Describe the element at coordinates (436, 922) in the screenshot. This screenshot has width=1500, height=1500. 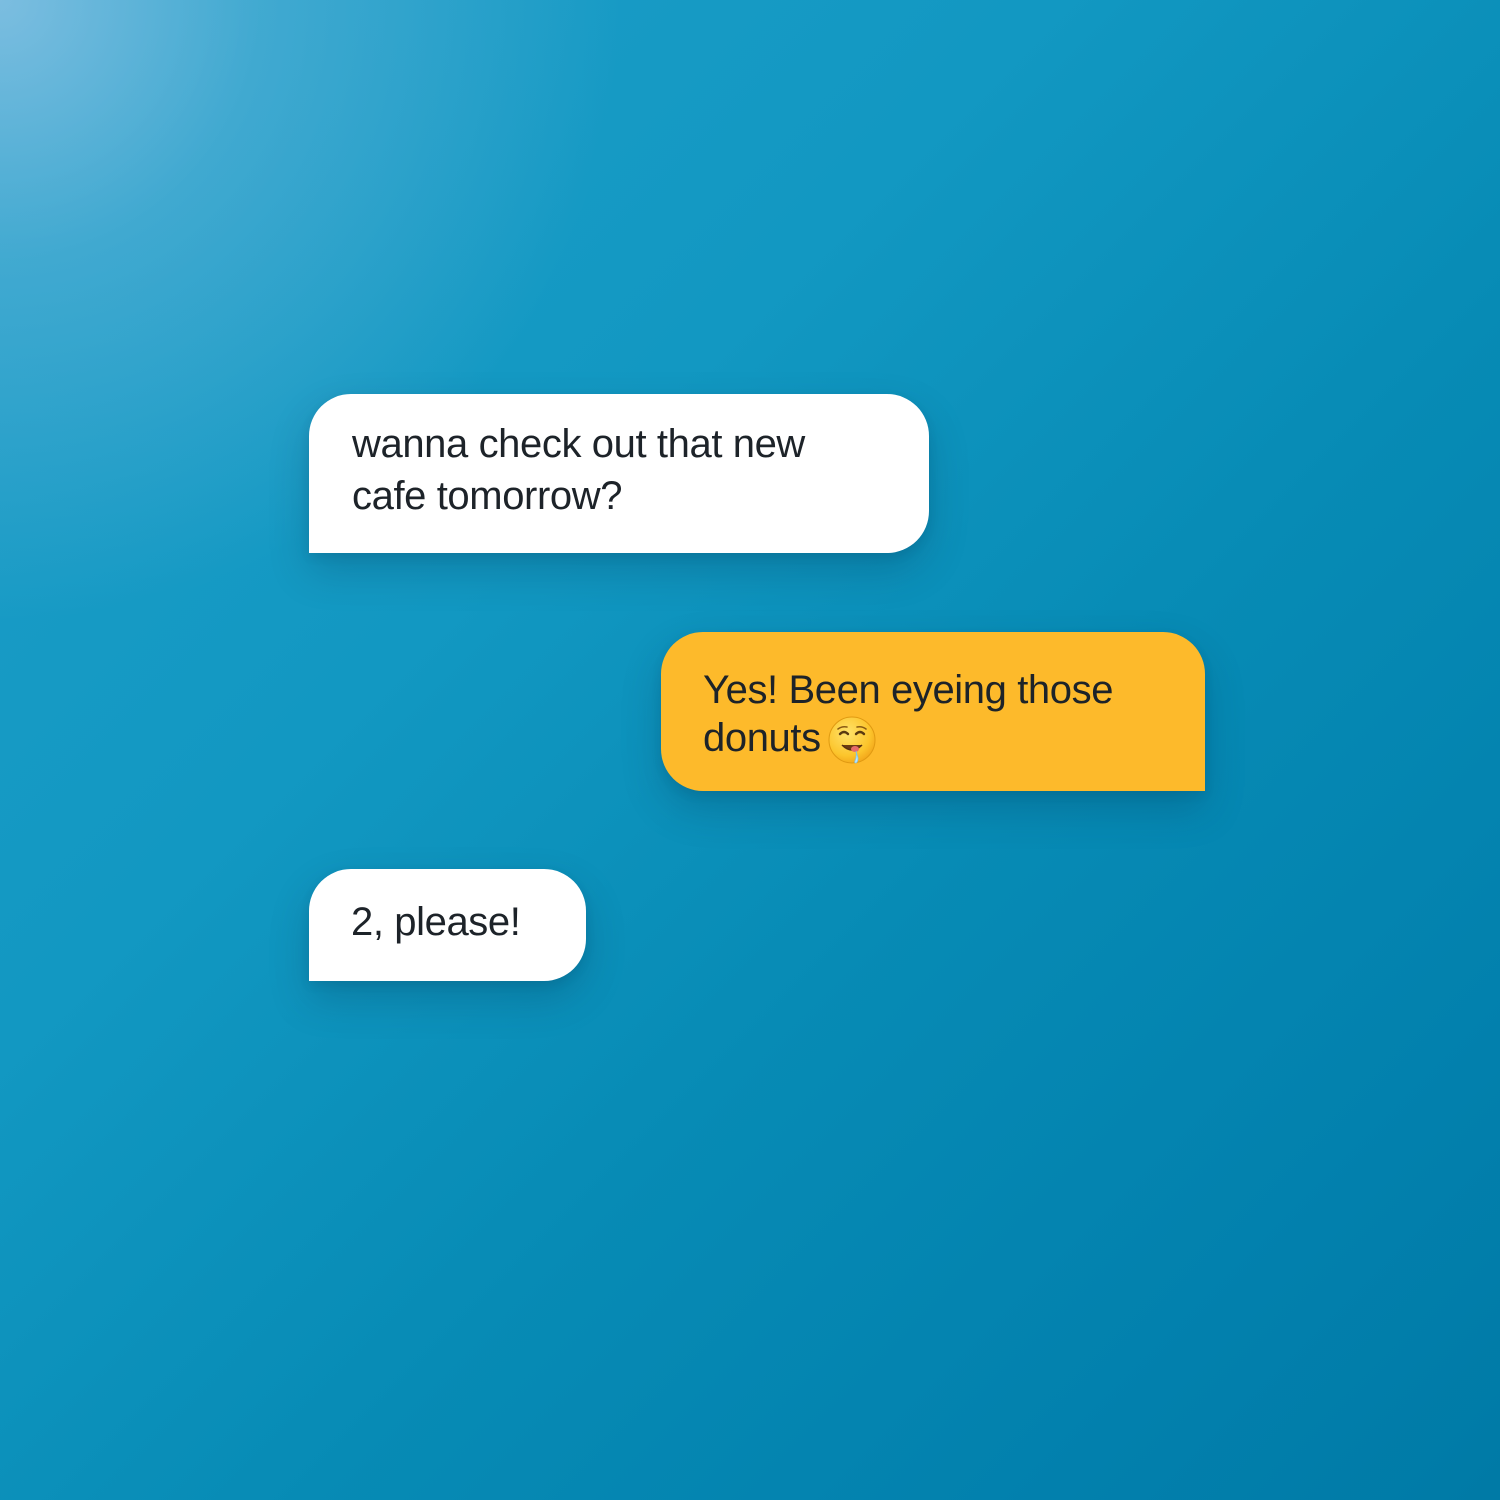
I see `message-text: 2, please!` at that location.